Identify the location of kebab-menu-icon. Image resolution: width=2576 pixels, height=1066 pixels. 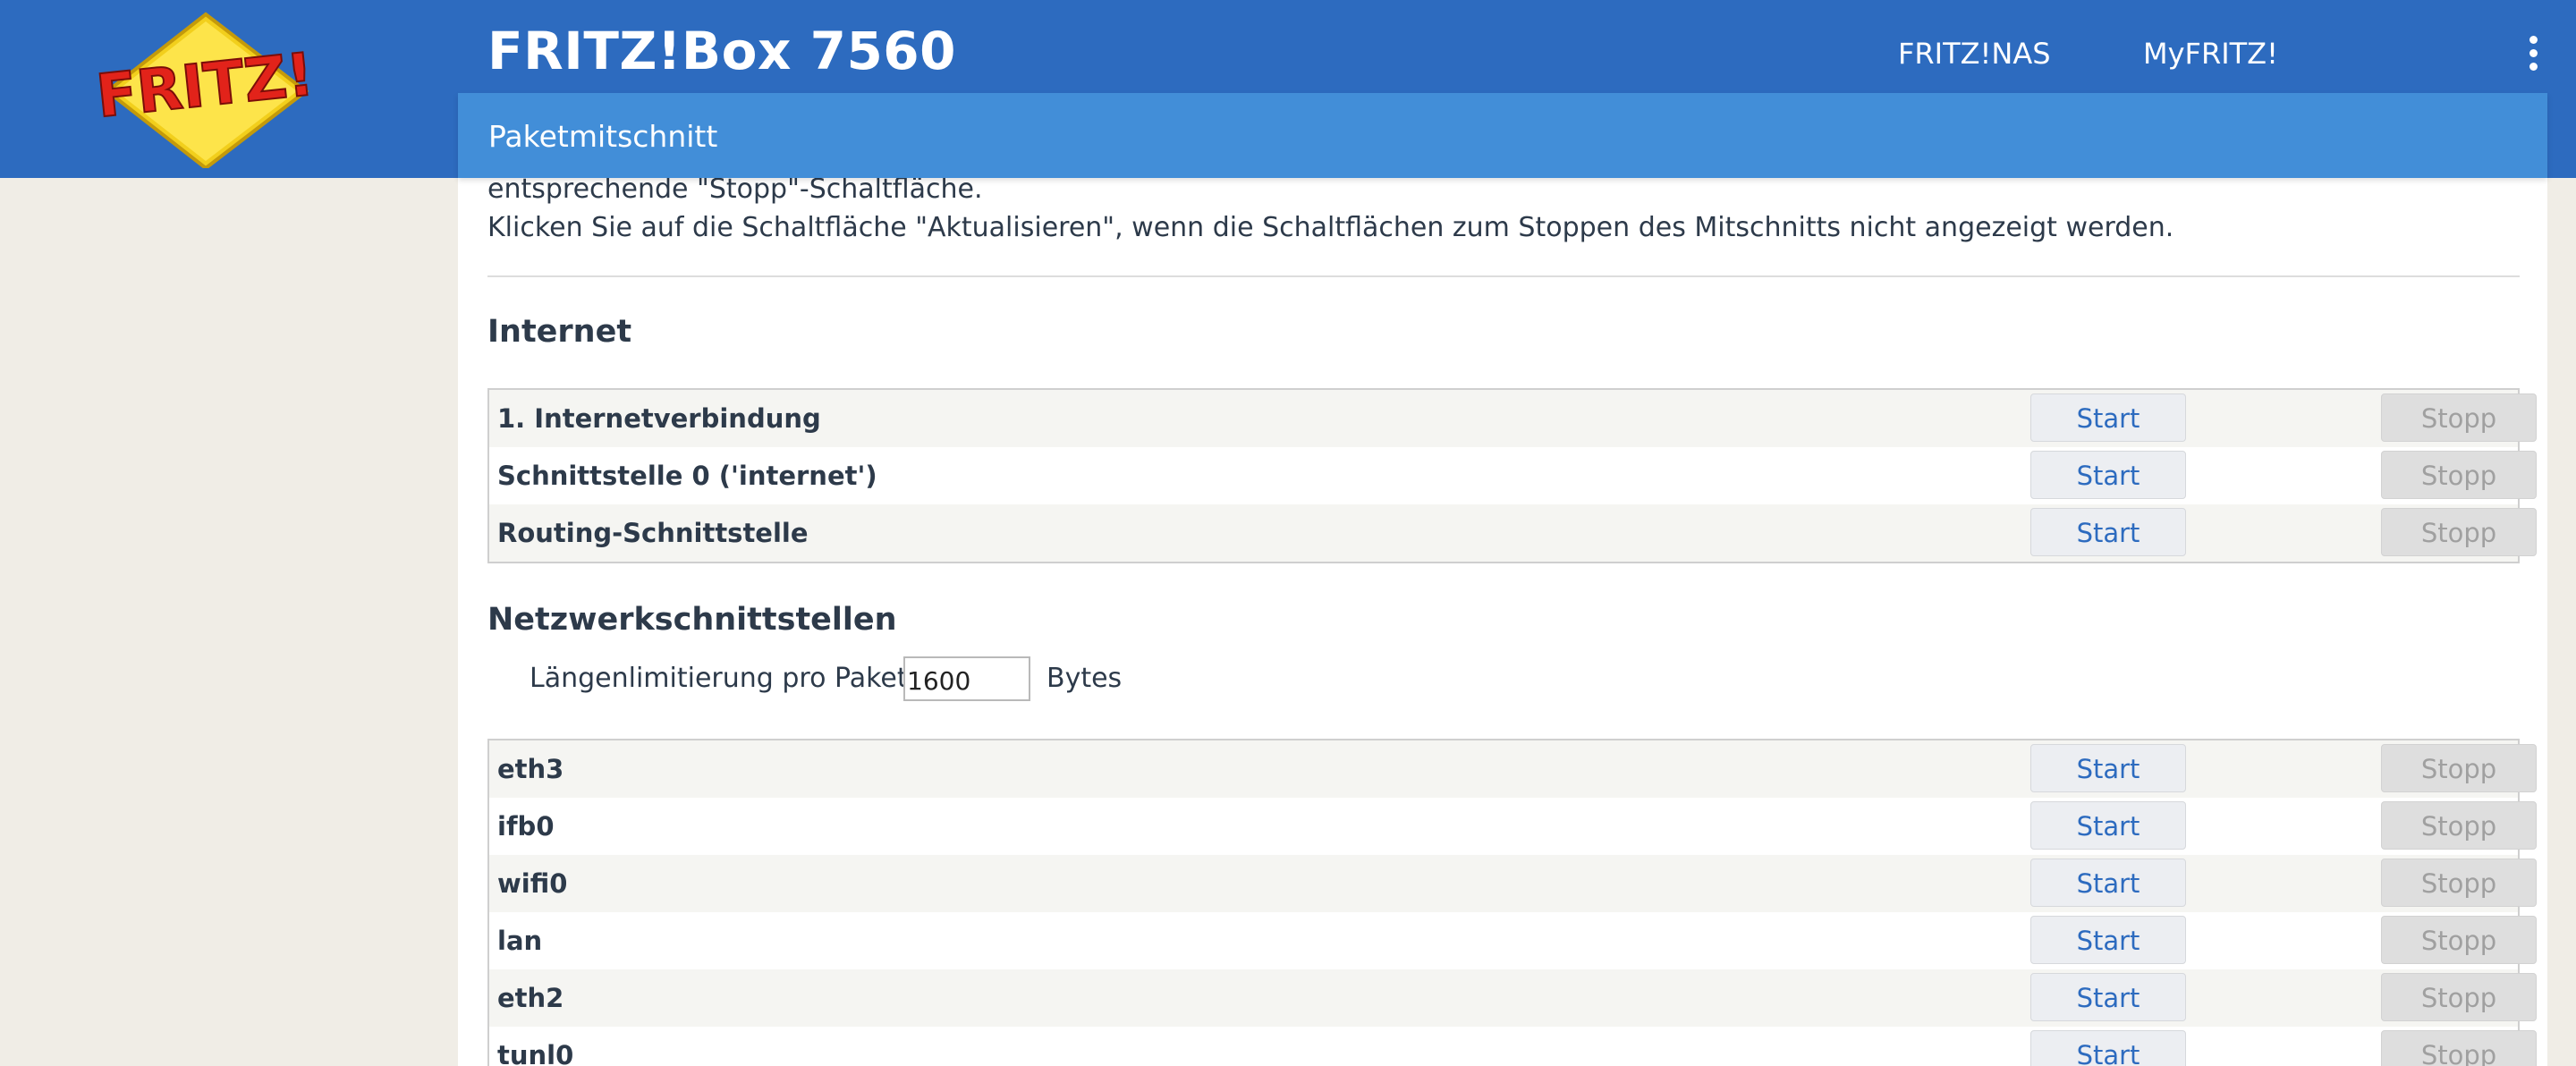
(2533, 54).